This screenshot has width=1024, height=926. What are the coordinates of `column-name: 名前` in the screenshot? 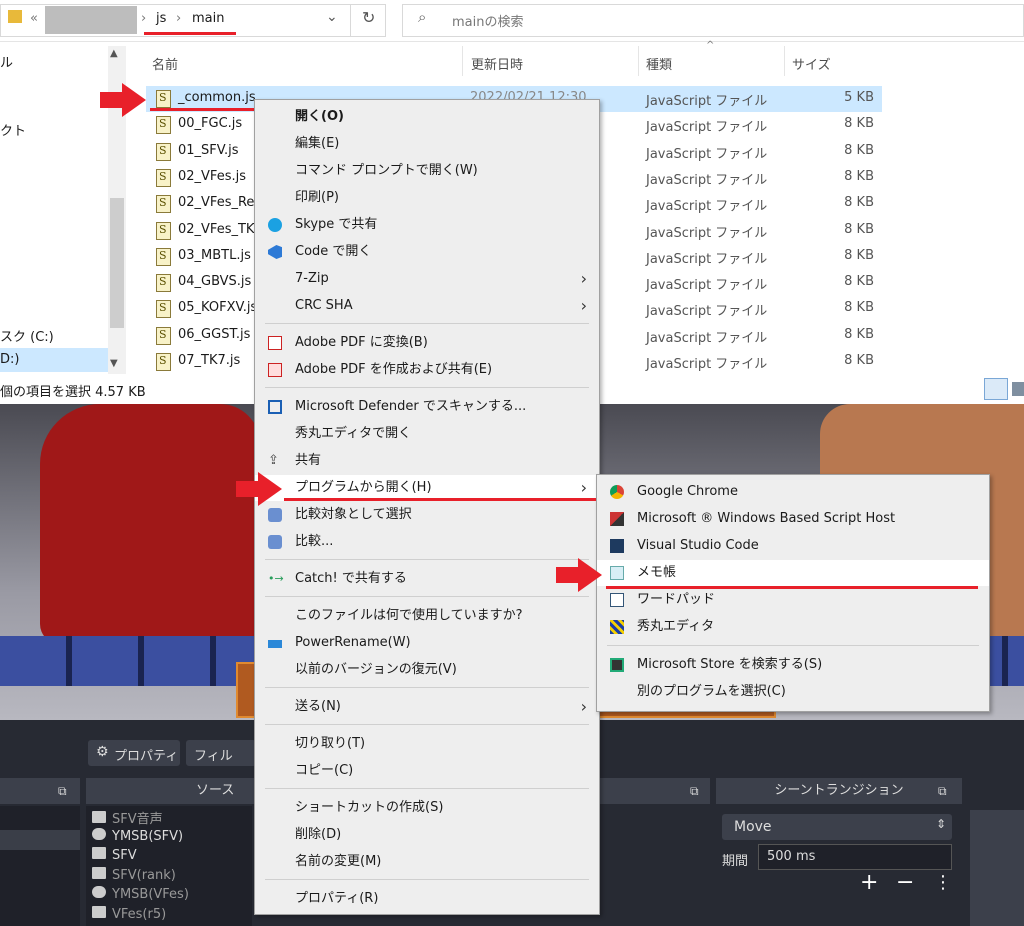 It's located at (165, 63).